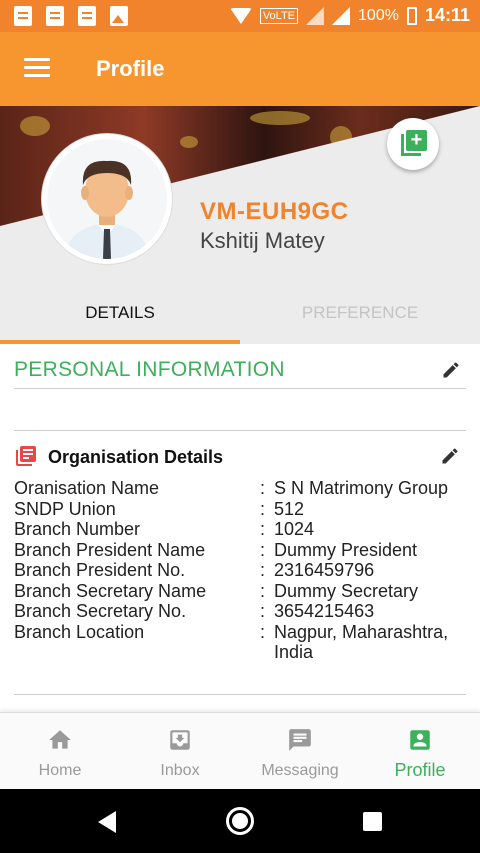  Describe the element at coordinates (411, 15) in the screenshot. I see `battery-icon` at that location.